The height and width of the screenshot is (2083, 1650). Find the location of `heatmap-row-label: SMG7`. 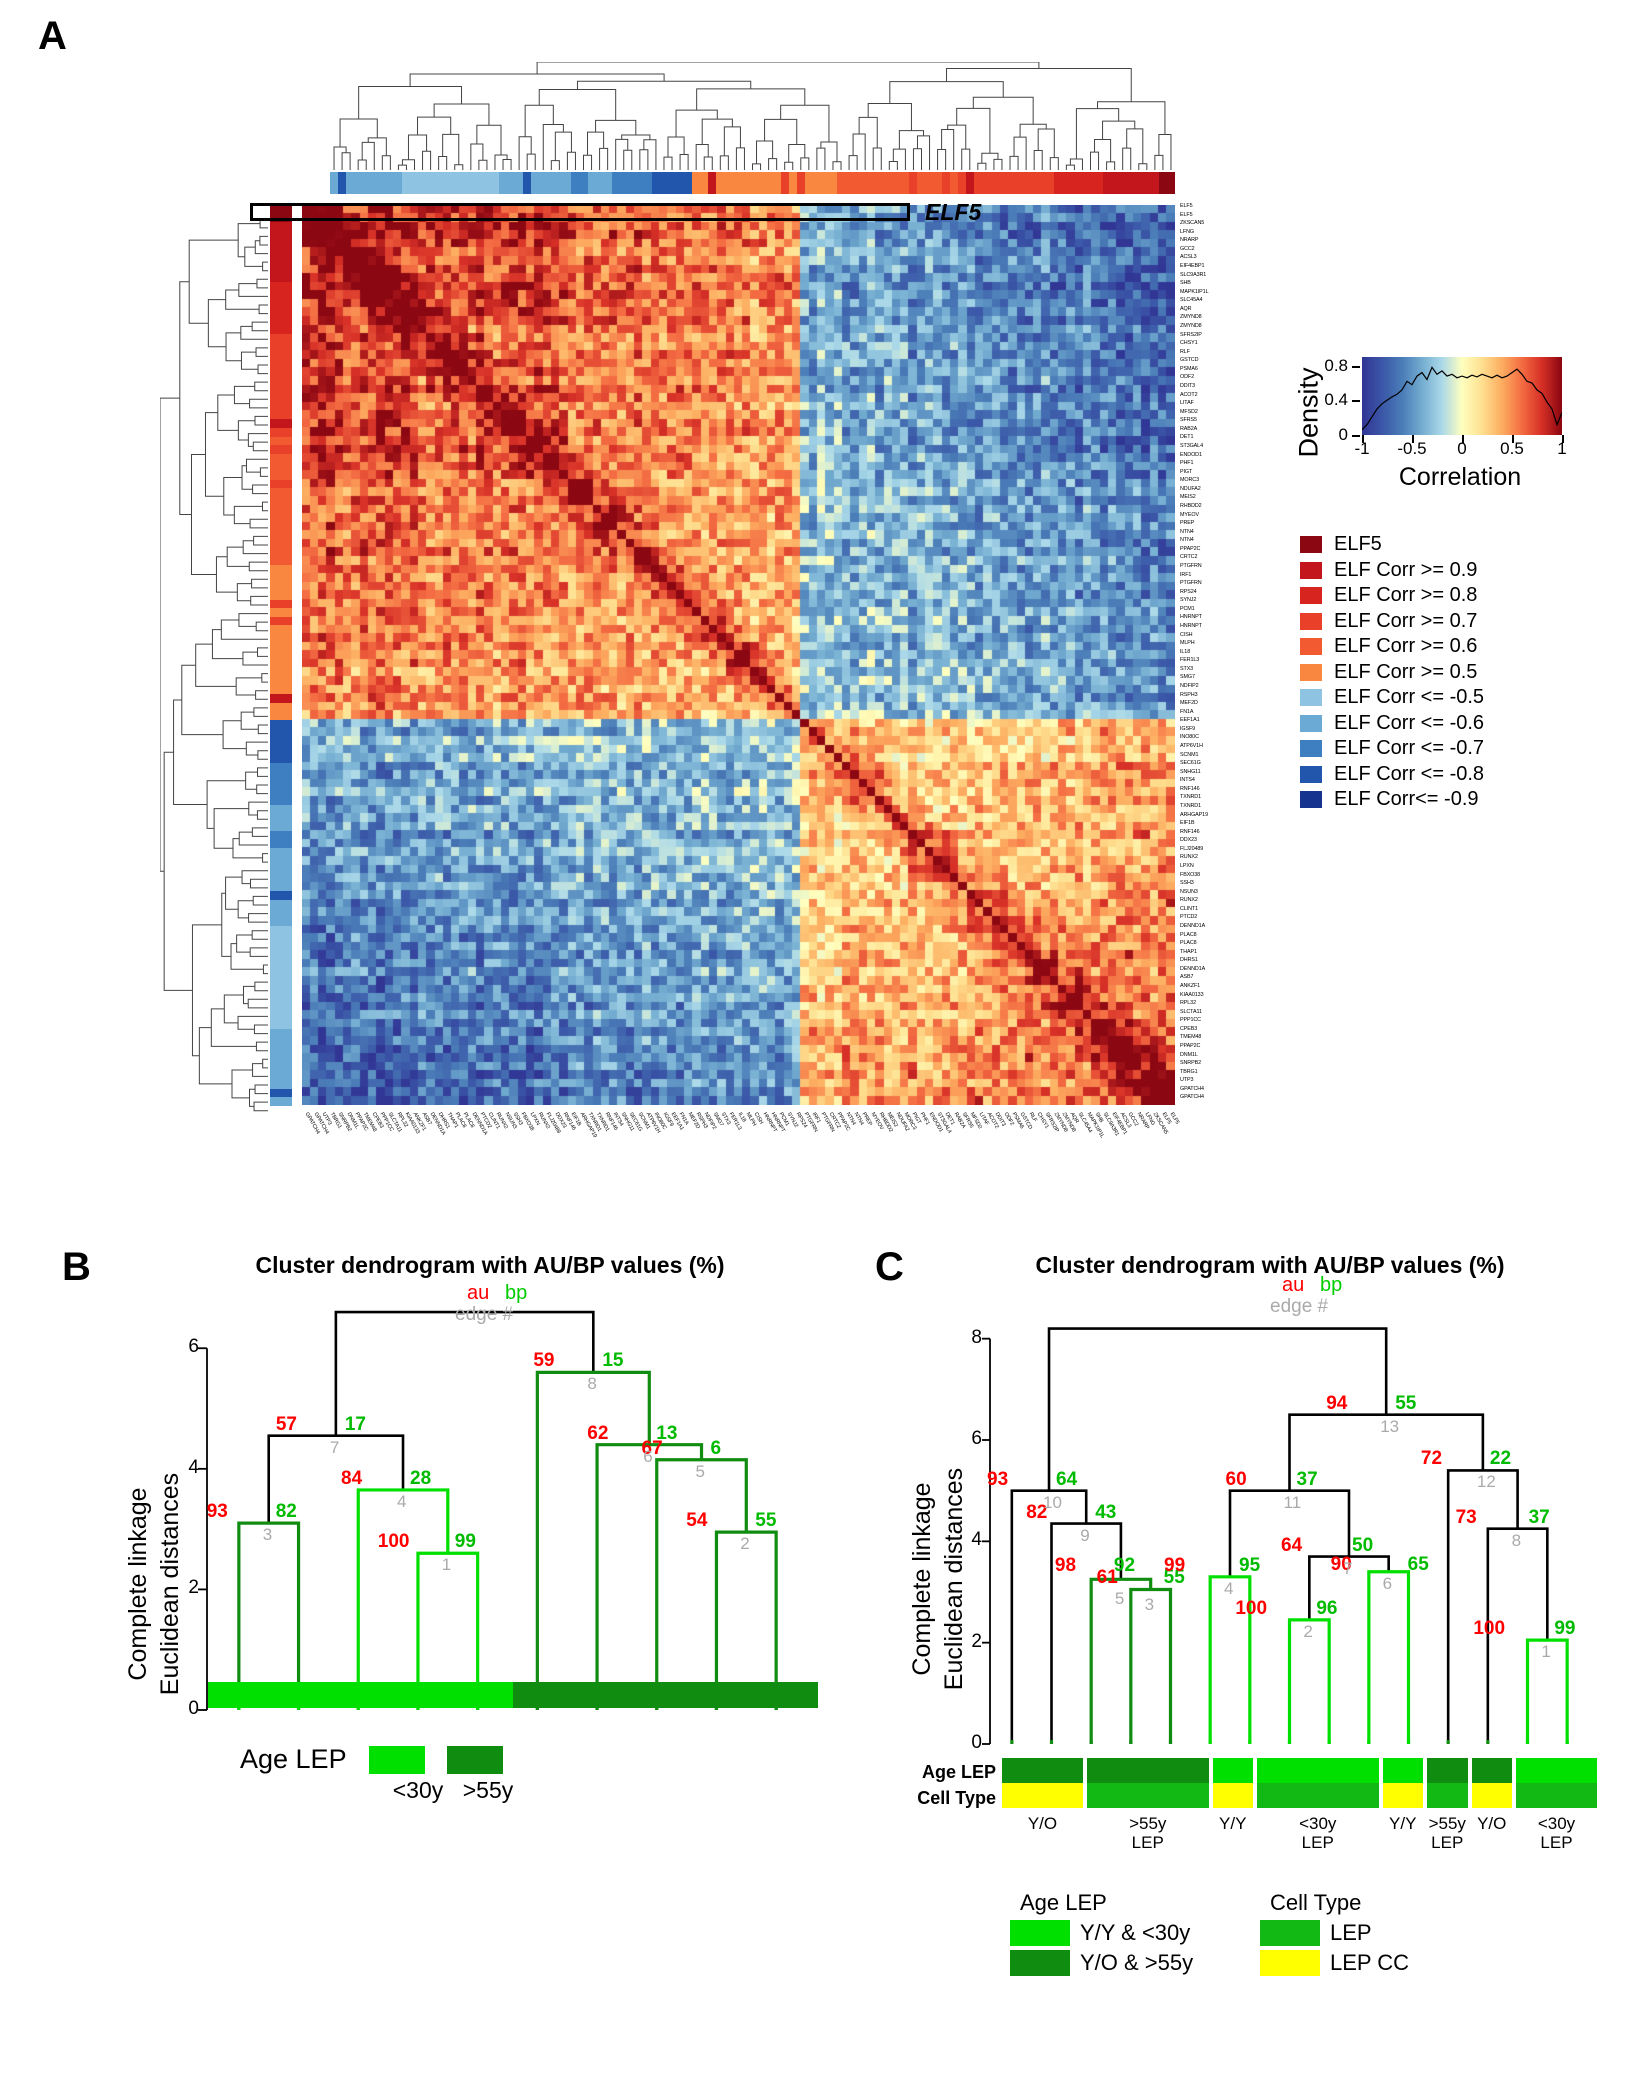

heatmap-row-label: SMG7 is located at coordinates (1187, 677).